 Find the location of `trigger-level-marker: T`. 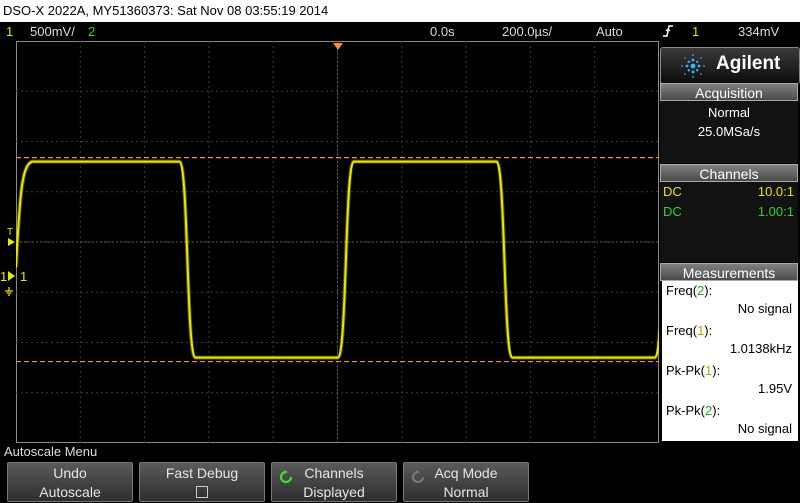

trigger-level-marker: T is located at coordinates (10, 233).